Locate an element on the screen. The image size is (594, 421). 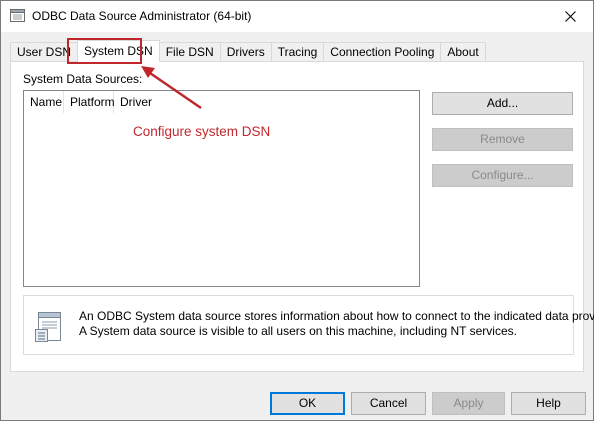
list-header: Name Platform Driver is located at coordinates (99, 102).